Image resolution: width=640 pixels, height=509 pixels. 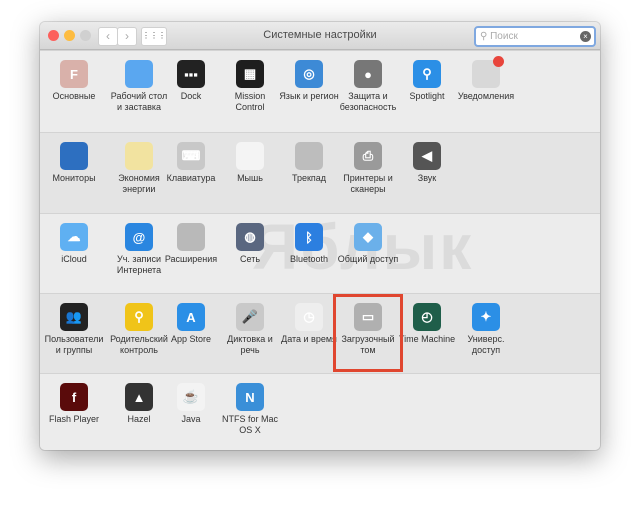 I want to click on pref-flash: f Flash Player, so click(x=74, y=399).